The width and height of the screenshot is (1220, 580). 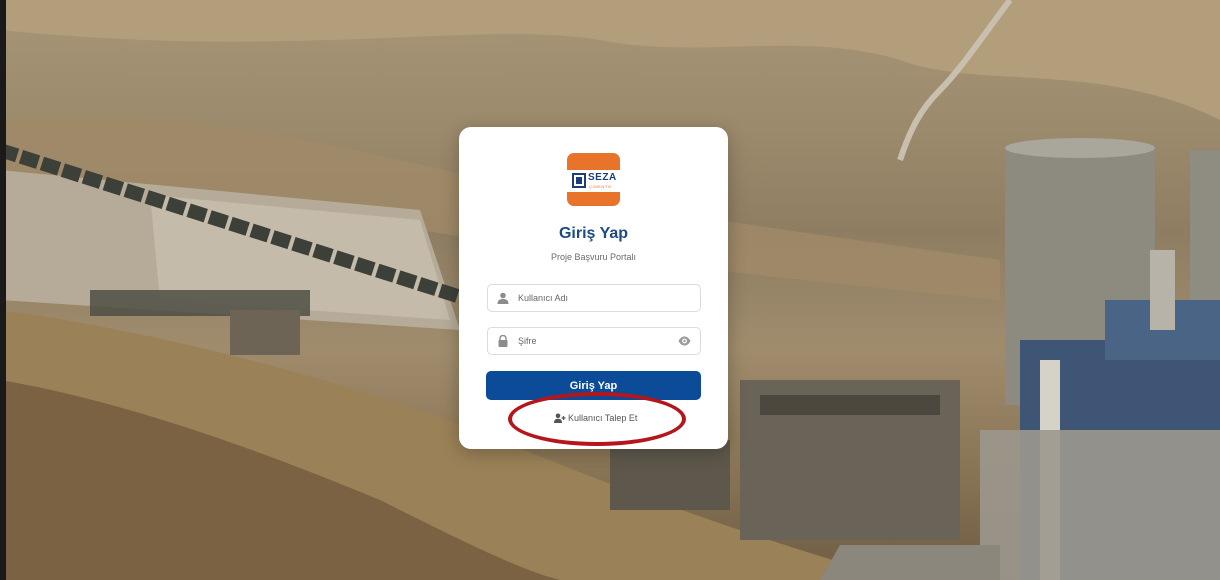 What do you see at coordinates (593, 257) in the screenshot?
I see `page-subtitle: Proje Başvuru Portalı` at bounding box center [593, 257].